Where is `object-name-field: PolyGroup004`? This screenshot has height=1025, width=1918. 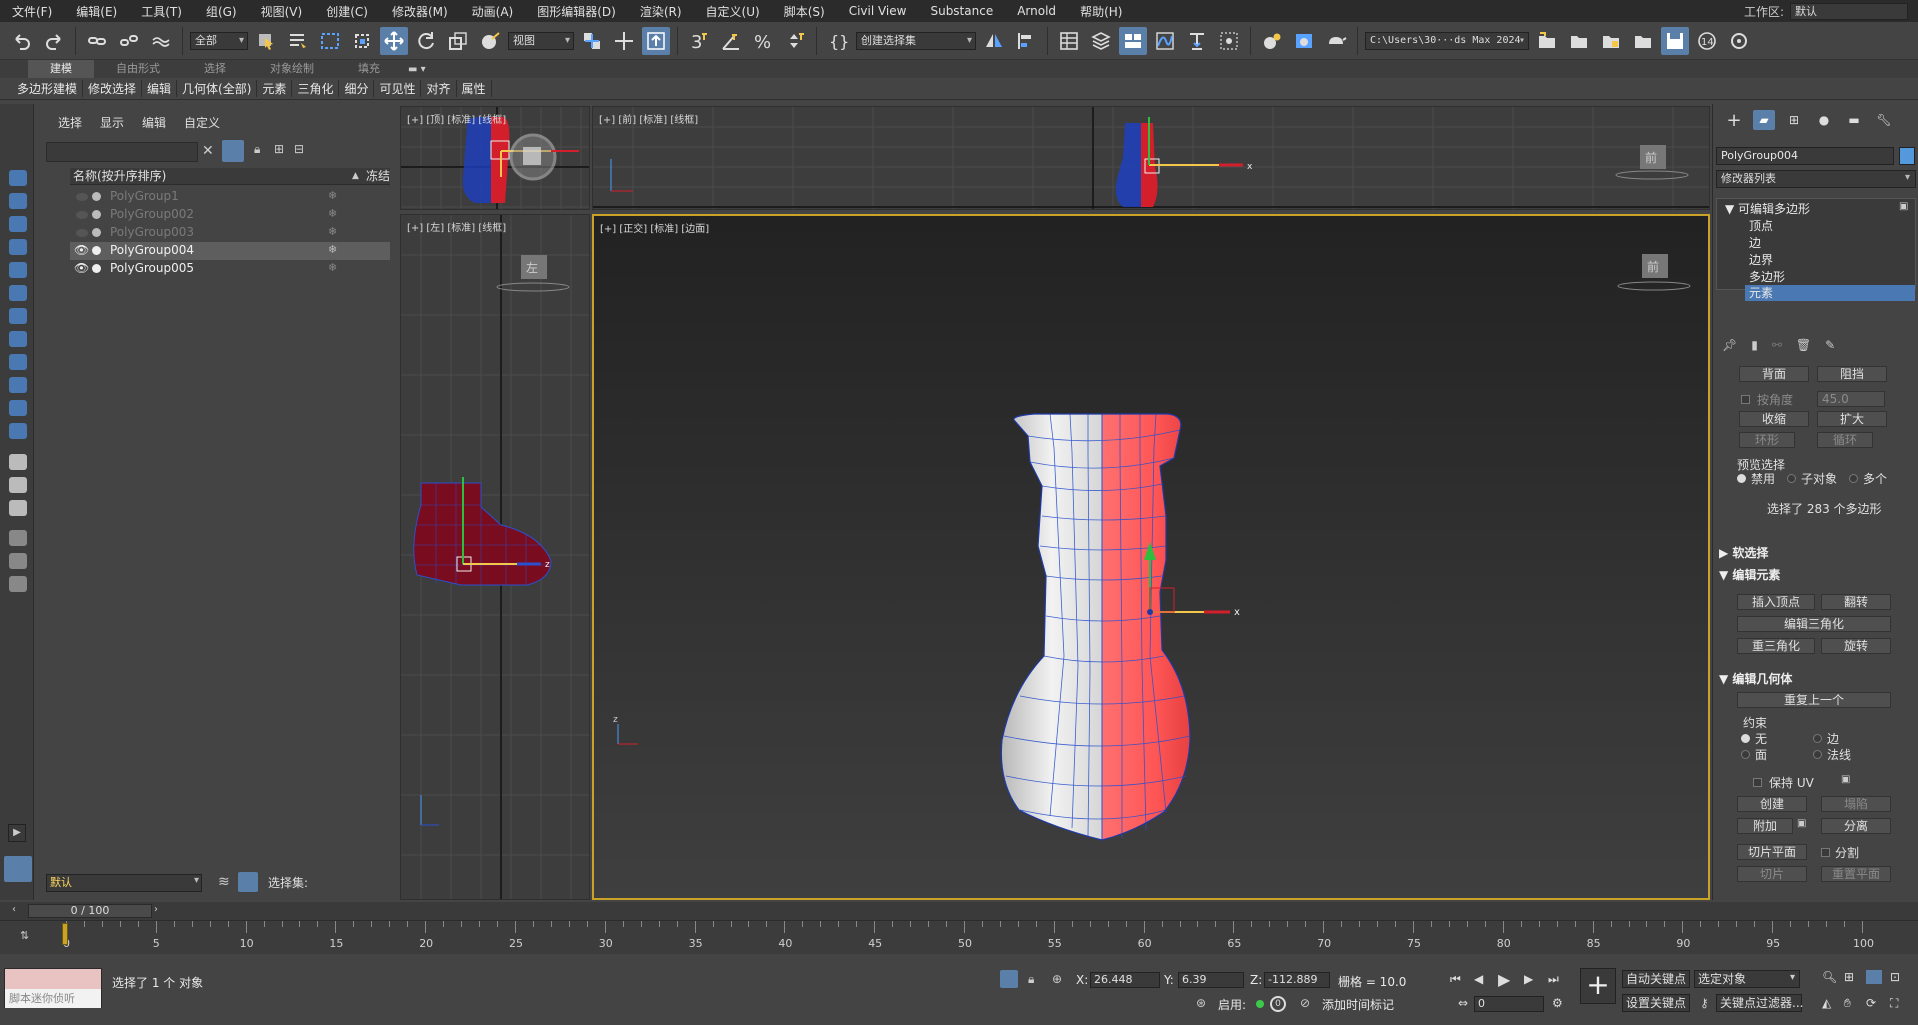 object-name-field: PolyGroup004 is located at coordinates (1805, 156).